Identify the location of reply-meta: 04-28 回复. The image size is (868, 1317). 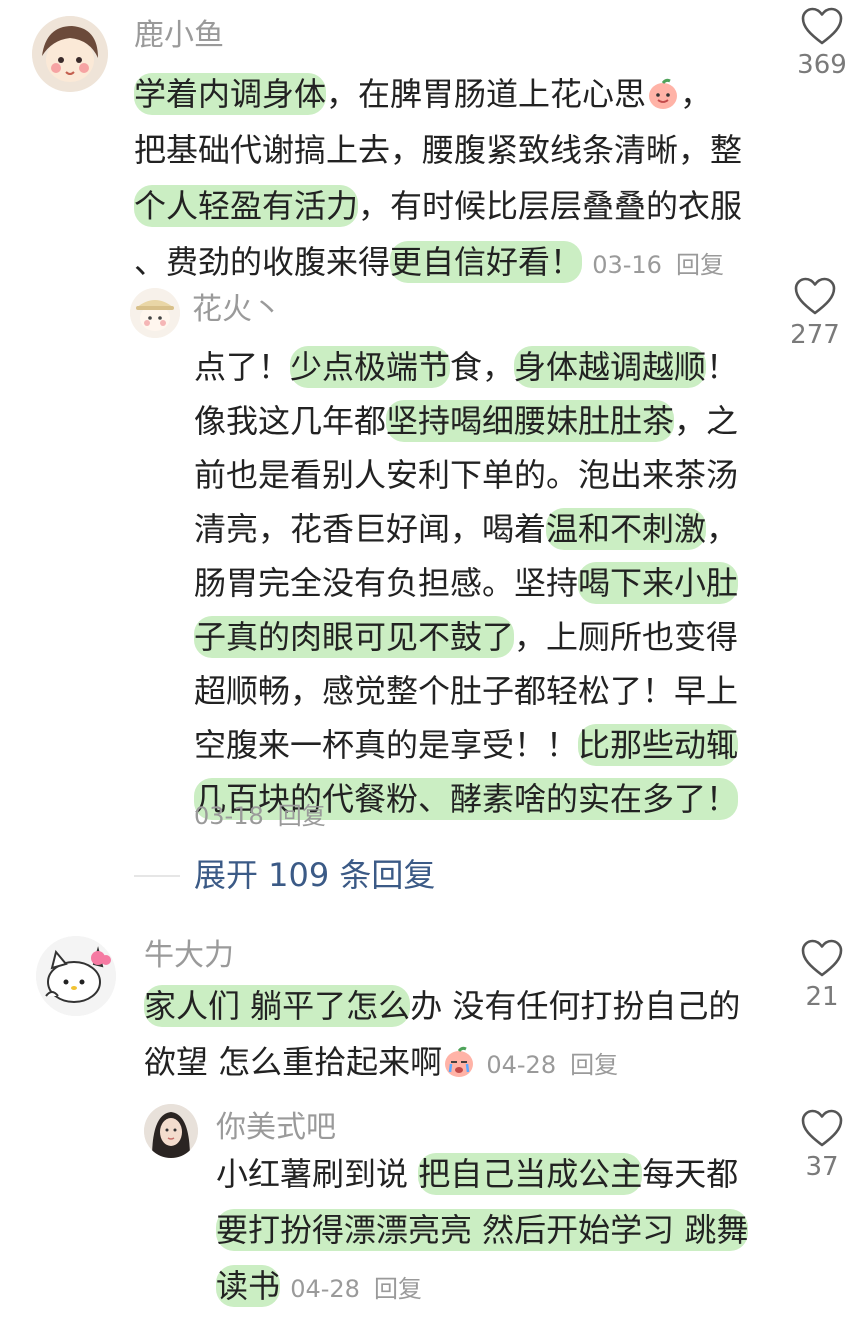
(356, 1289).